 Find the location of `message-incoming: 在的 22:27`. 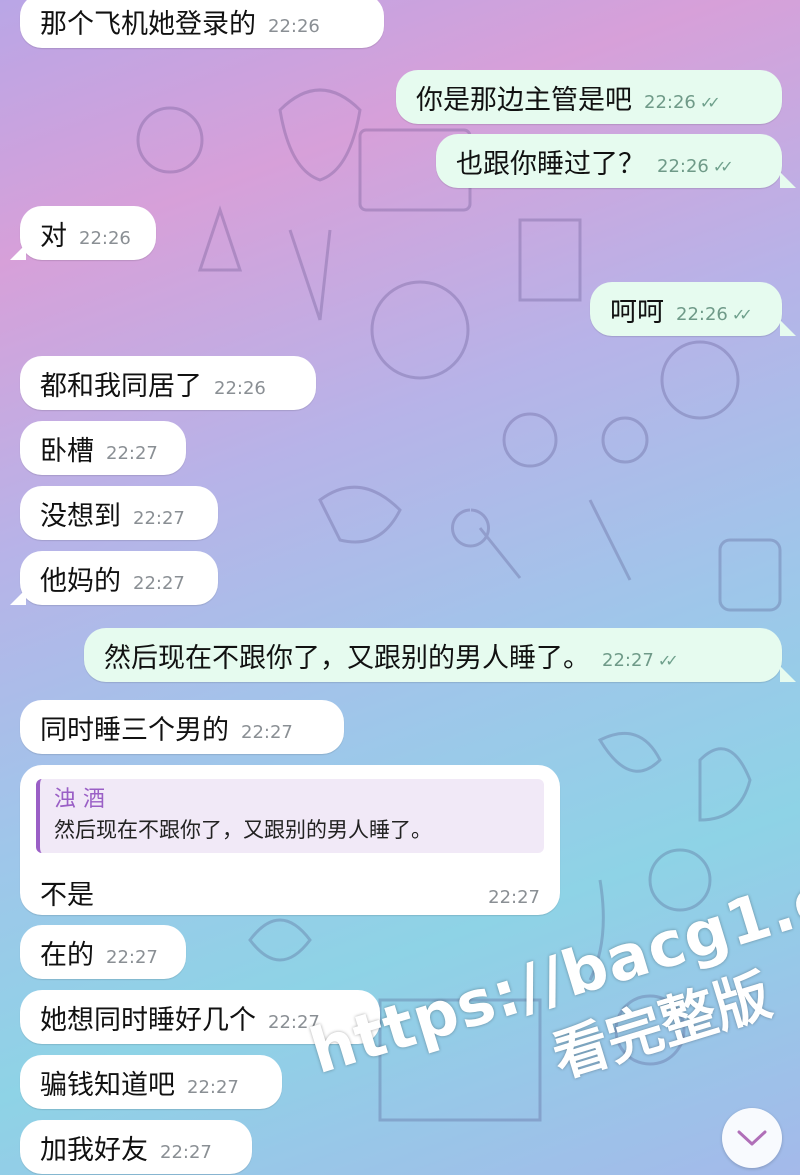

message-incoming: 在的 22:27 is located at coordinates (103, 952).